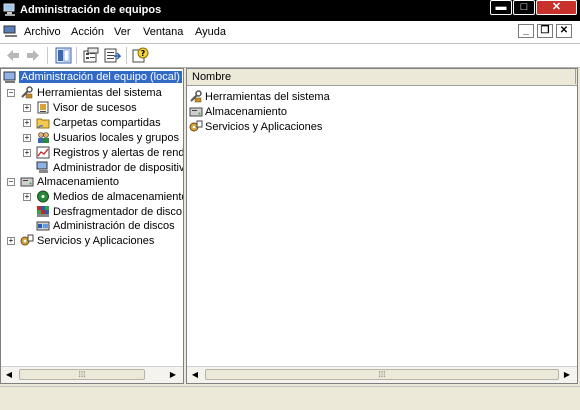 The image size is (580, 410). I want to click on status-bar, so click(290, 398).